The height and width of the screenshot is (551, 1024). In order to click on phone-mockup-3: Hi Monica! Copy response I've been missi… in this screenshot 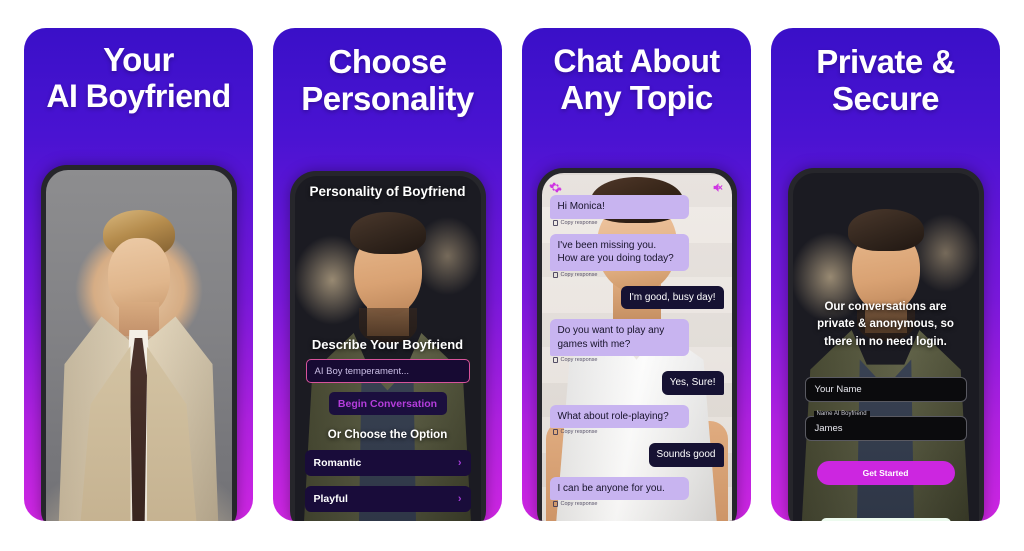, I will do `click(636, 344)`.